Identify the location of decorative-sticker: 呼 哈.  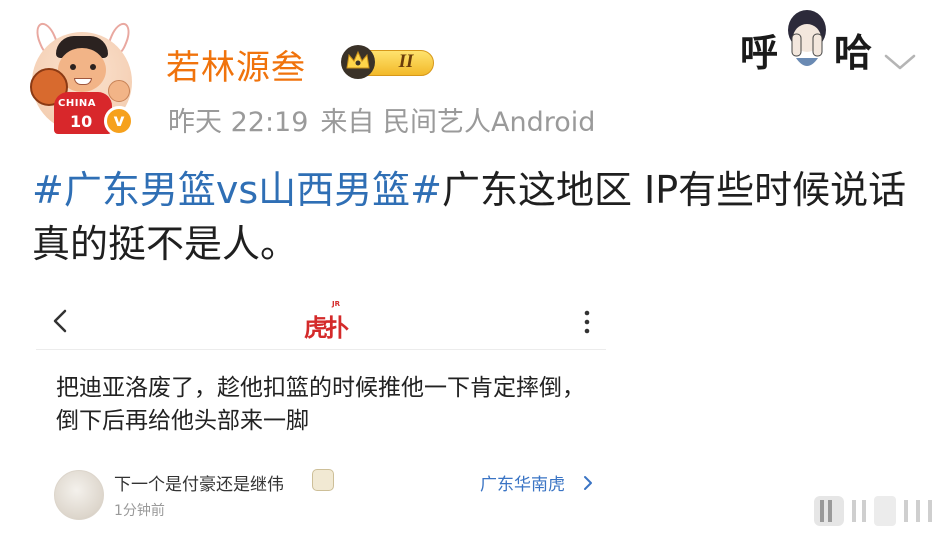
(807, 44).